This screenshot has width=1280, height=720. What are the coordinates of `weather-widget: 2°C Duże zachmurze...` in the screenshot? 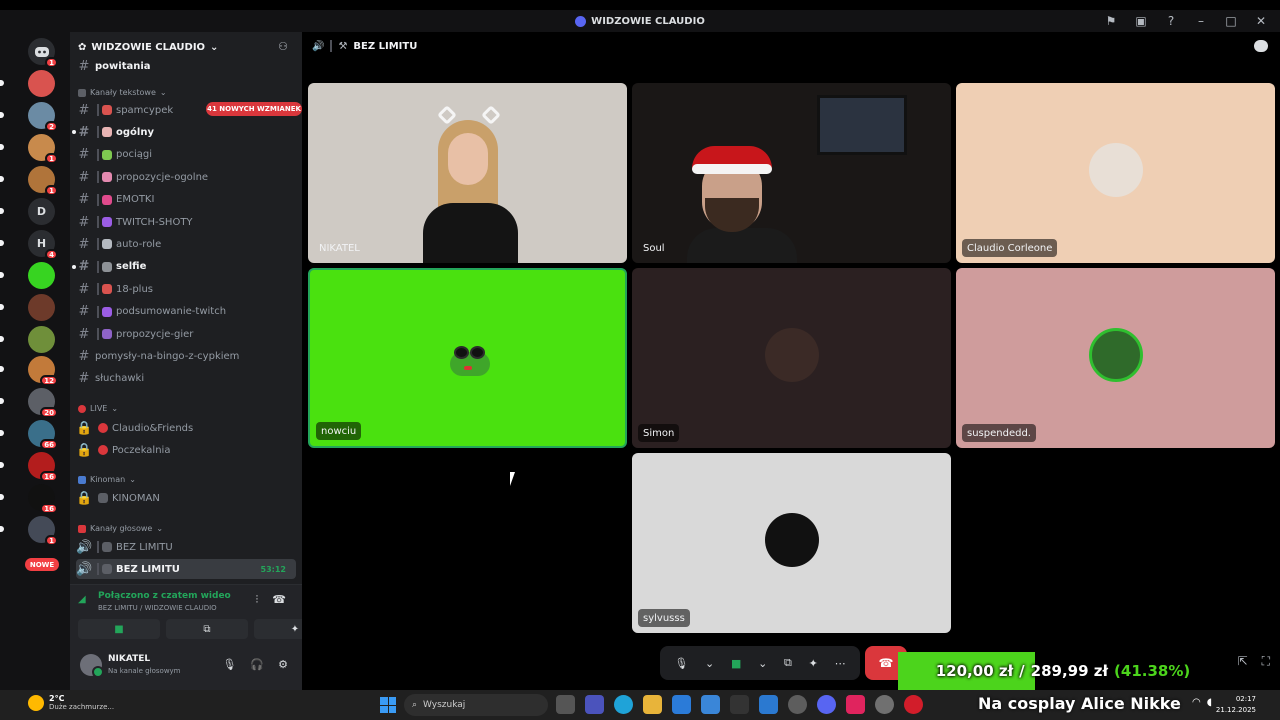 It's located at (71, 702).